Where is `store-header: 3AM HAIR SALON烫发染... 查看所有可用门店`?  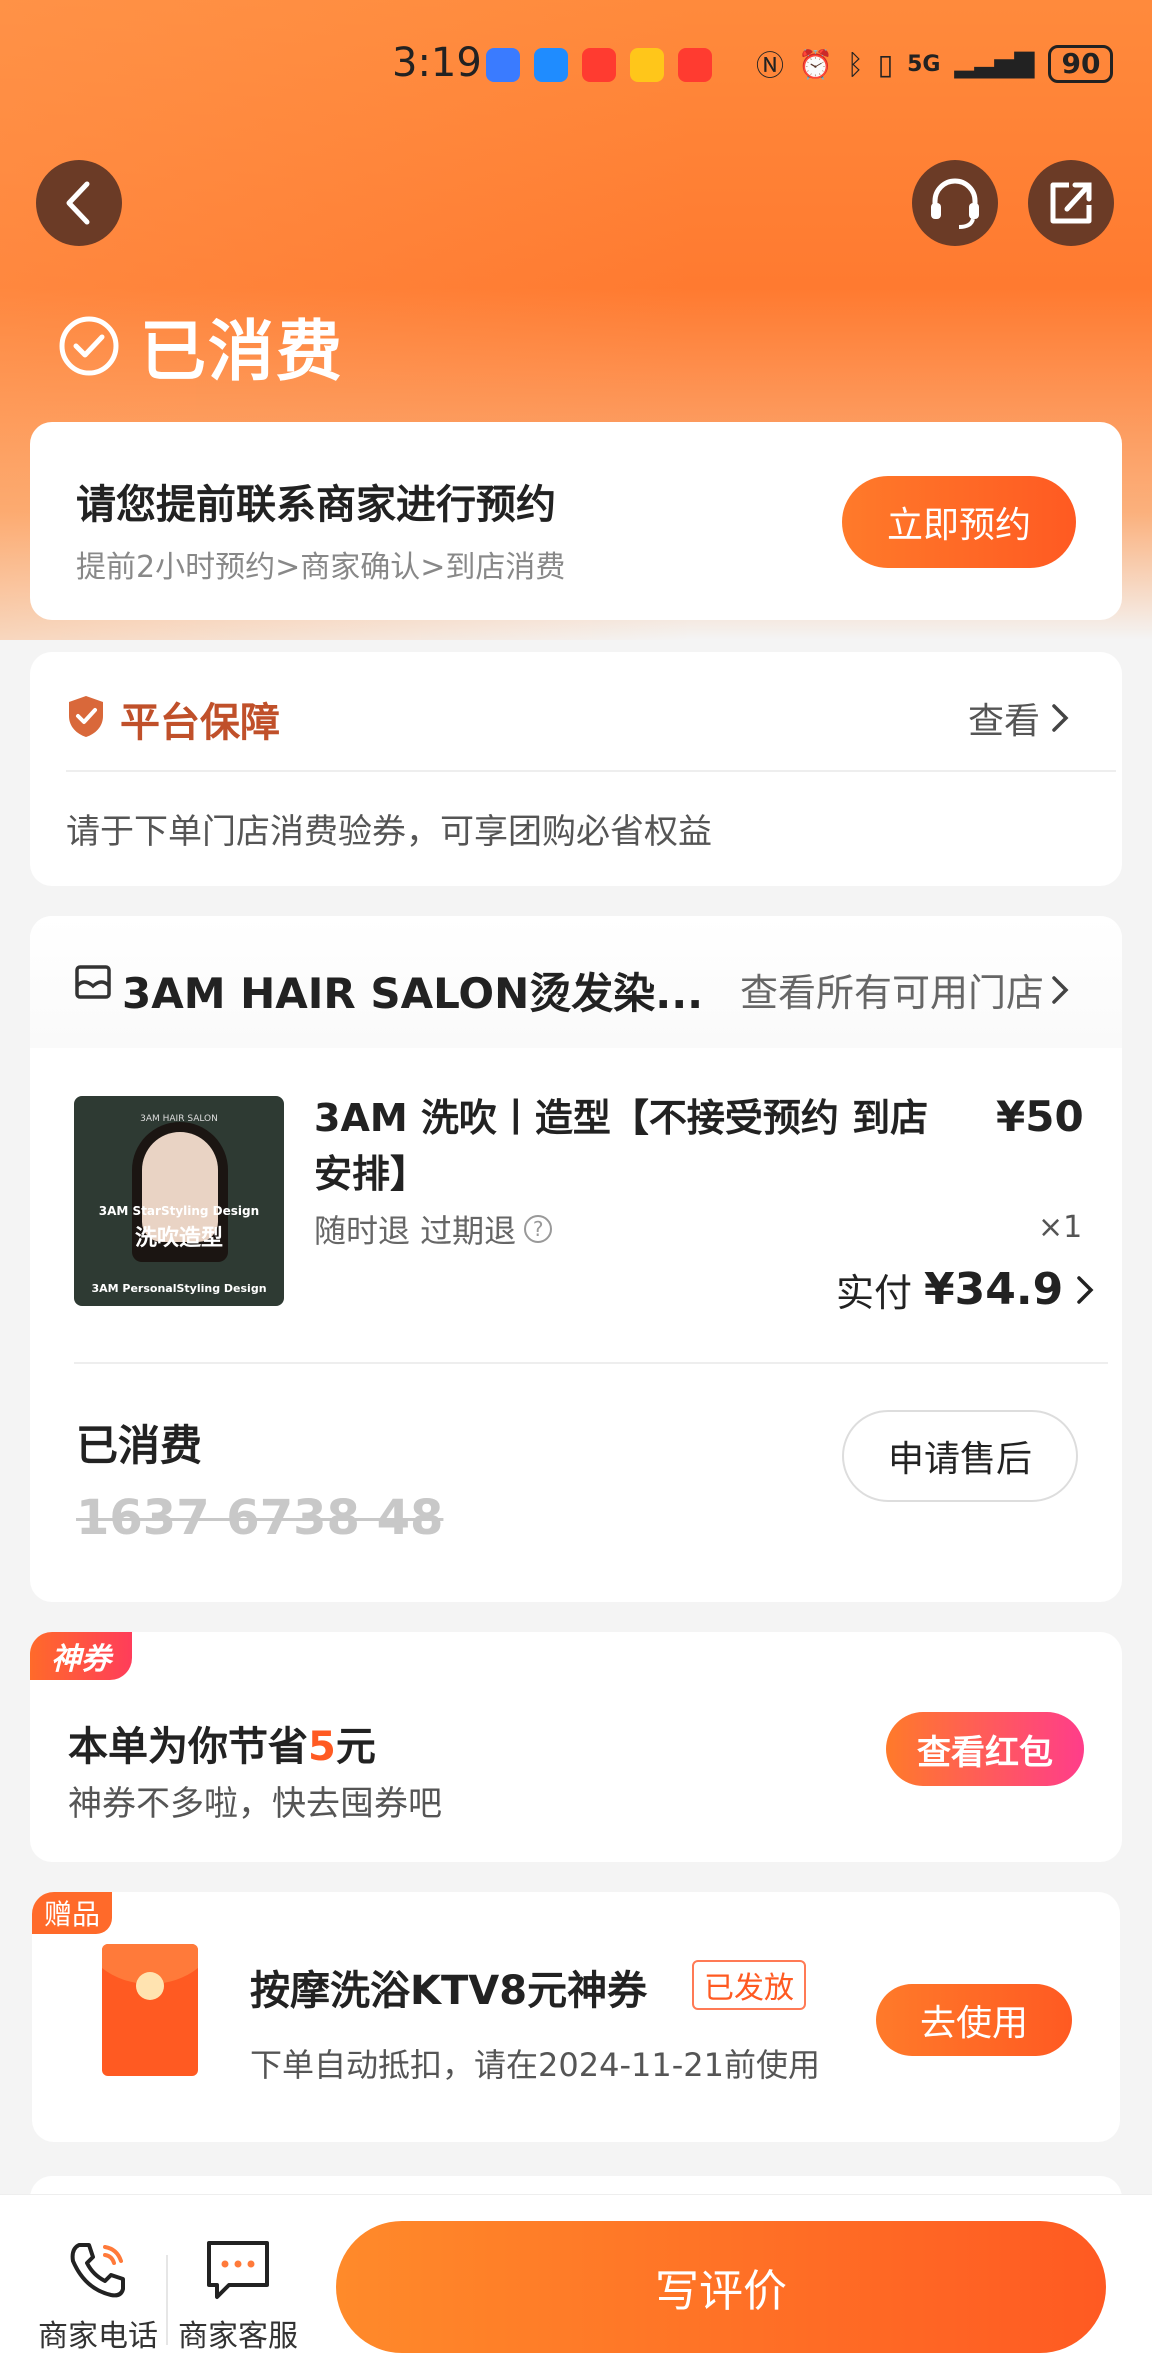
store-header: 3AM HAIR SALON烫发染... 查看所有可用门店 is located at coordinates (576, 982).